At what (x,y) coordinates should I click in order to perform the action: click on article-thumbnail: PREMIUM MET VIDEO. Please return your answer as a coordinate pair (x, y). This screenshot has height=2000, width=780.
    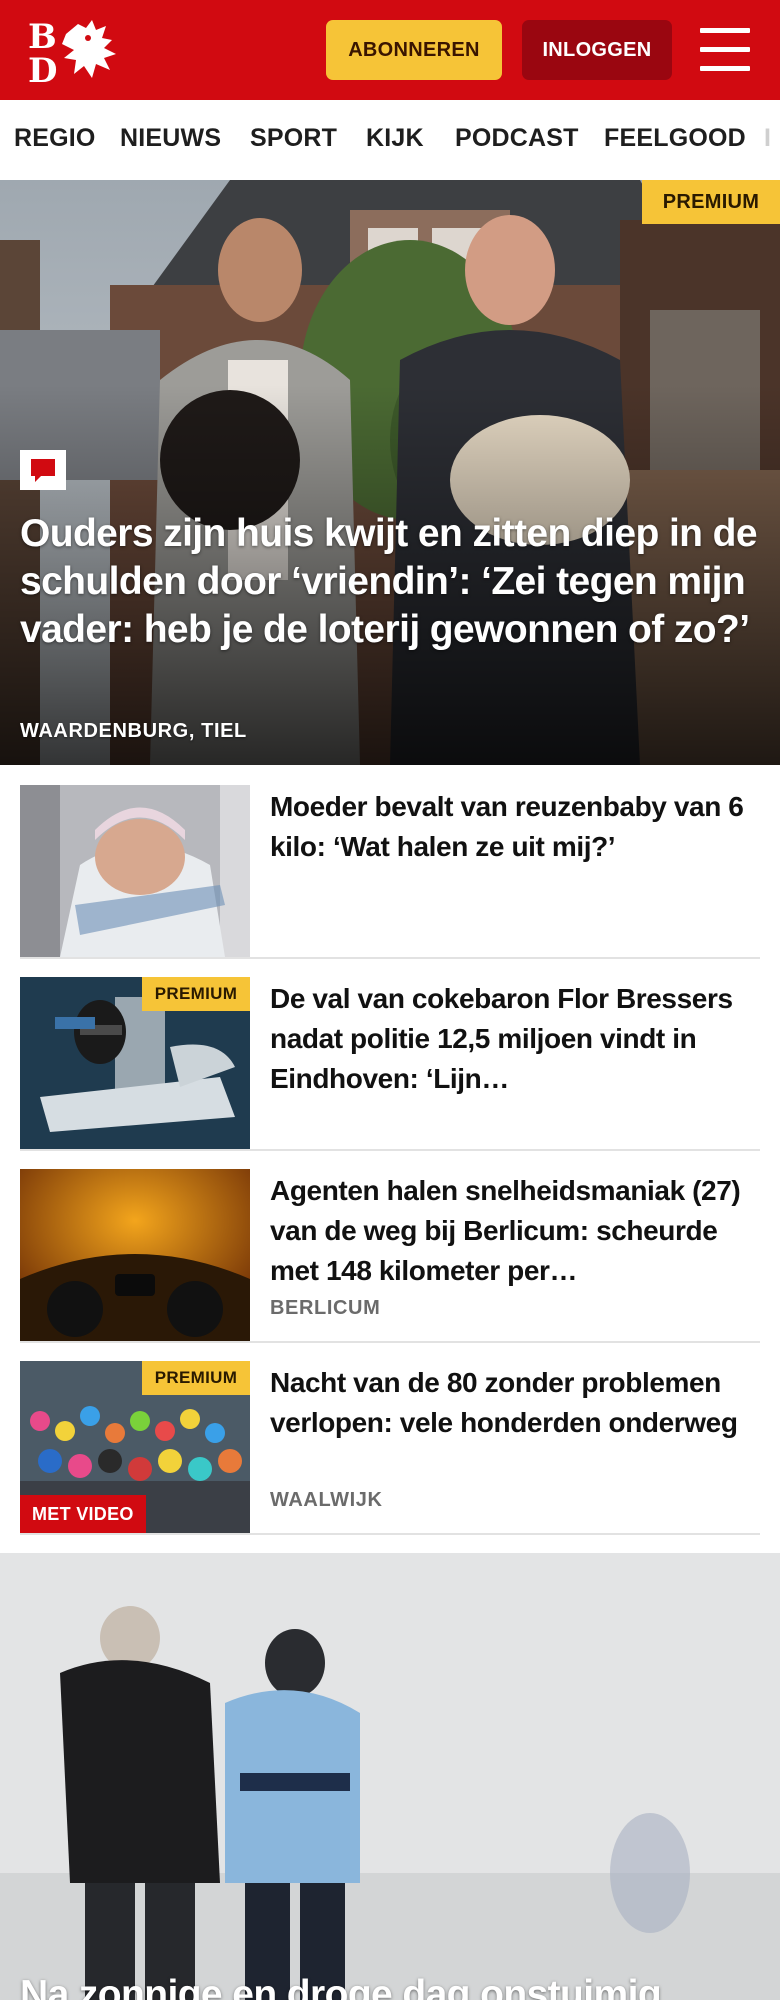
    Looking at the image, I should click on (135, 1447).